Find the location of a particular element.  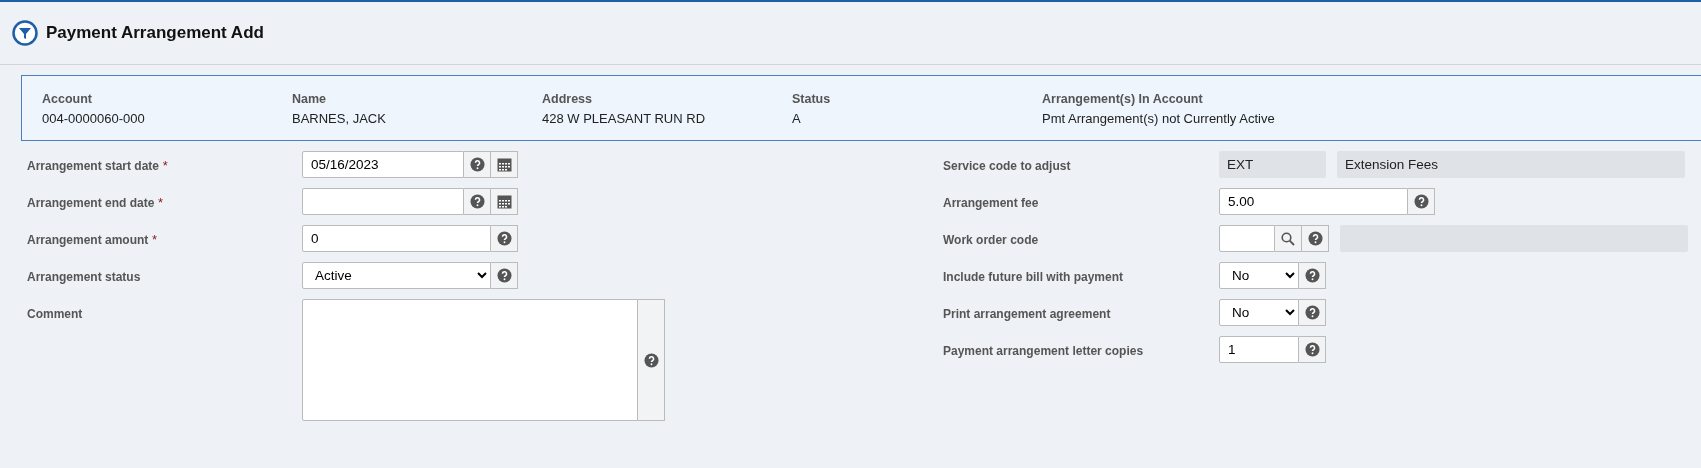

field-label: Comment is located at coordinates (55, 314).